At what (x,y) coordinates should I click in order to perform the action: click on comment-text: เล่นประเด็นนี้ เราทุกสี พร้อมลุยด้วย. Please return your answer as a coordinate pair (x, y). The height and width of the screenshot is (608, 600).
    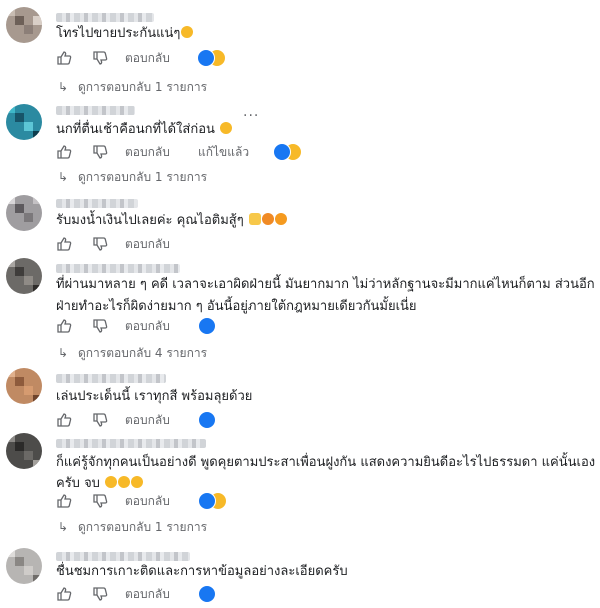
    Looking at the image, I should click on (154, 396).